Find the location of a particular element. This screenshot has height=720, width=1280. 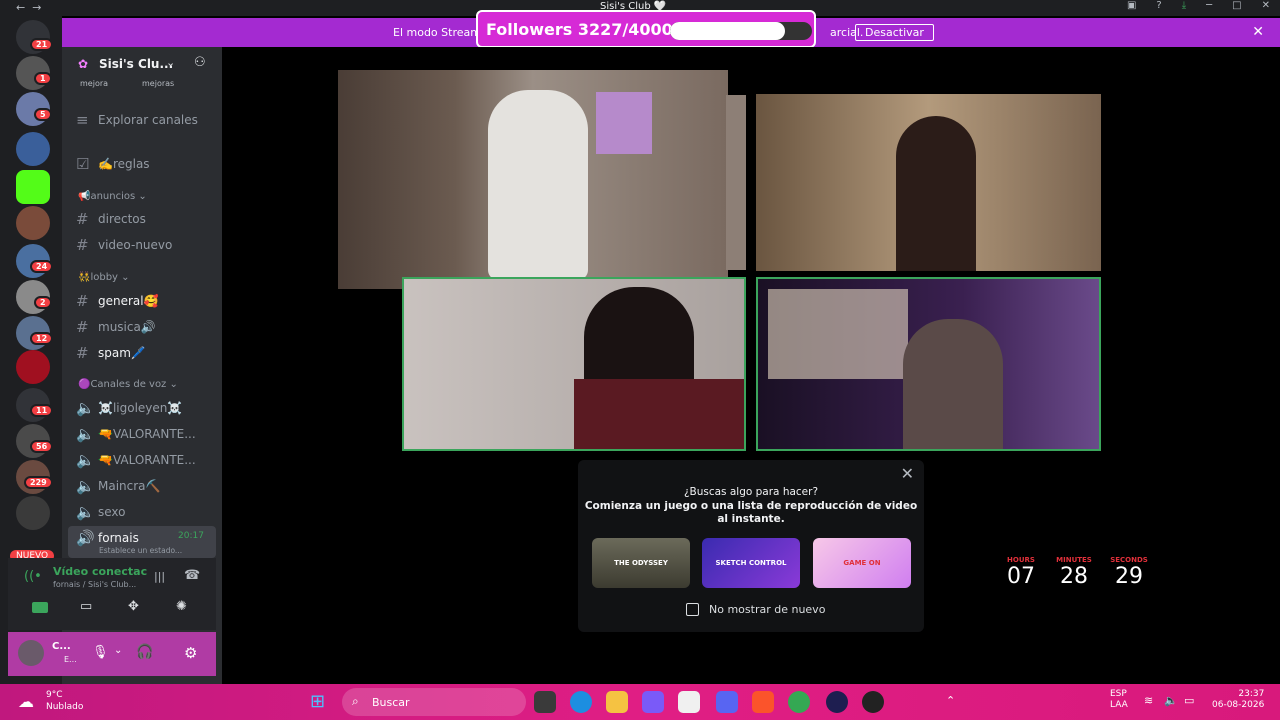

back-icon: ← is located at coordinates (20, 7).